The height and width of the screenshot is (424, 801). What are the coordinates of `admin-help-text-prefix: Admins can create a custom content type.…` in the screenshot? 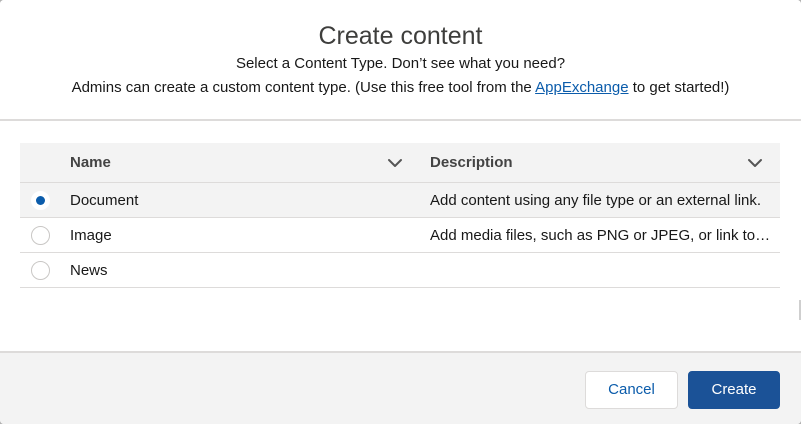 It's located at (303, 87).